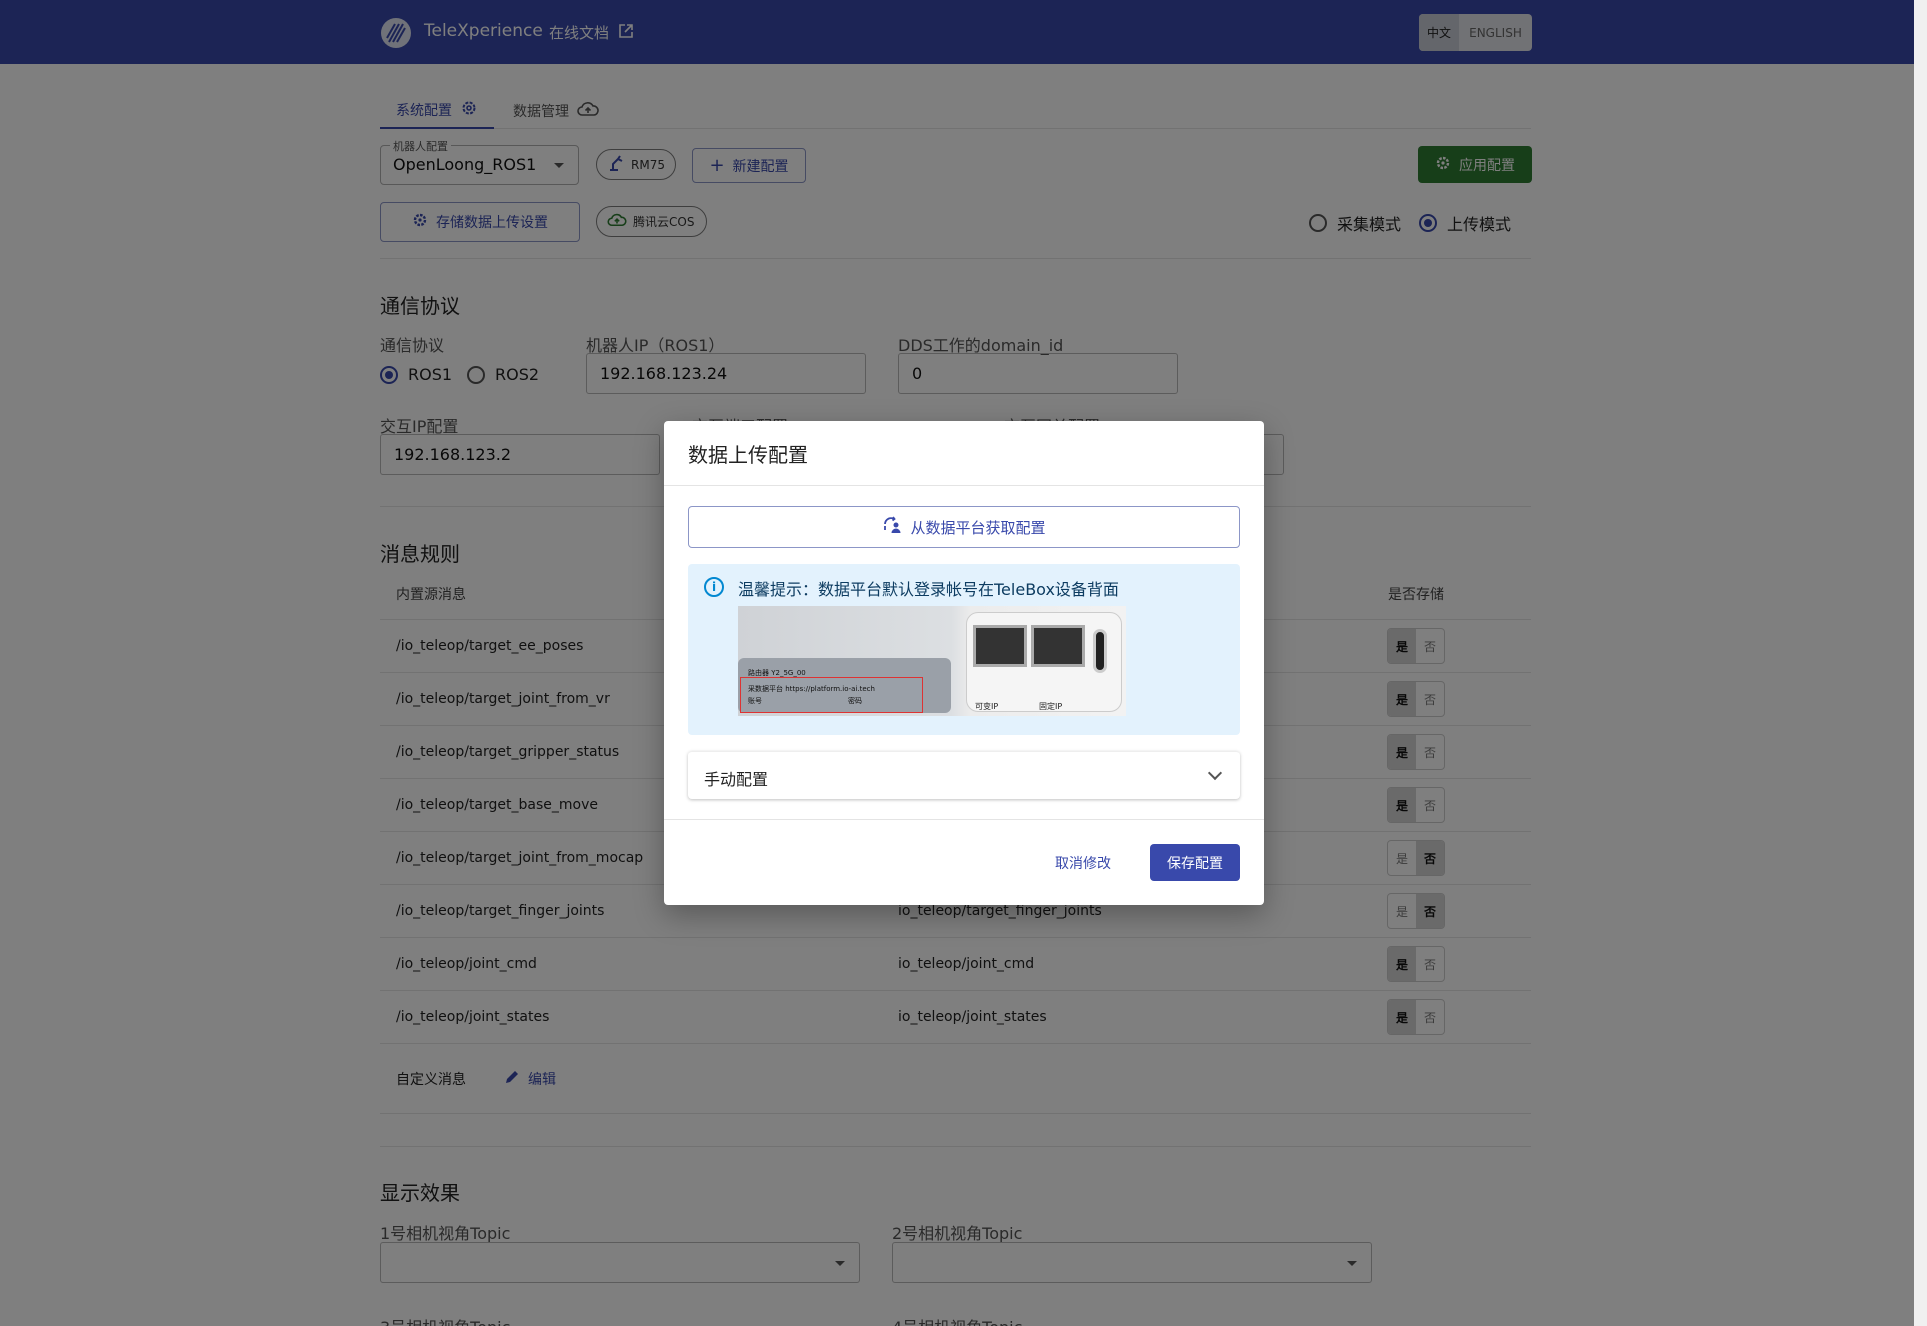 The height and width of the screenshot is (1326, 1927). Describe the element at coordinates (831, 695) in the screenshot. I see `highlight-box` at that location.